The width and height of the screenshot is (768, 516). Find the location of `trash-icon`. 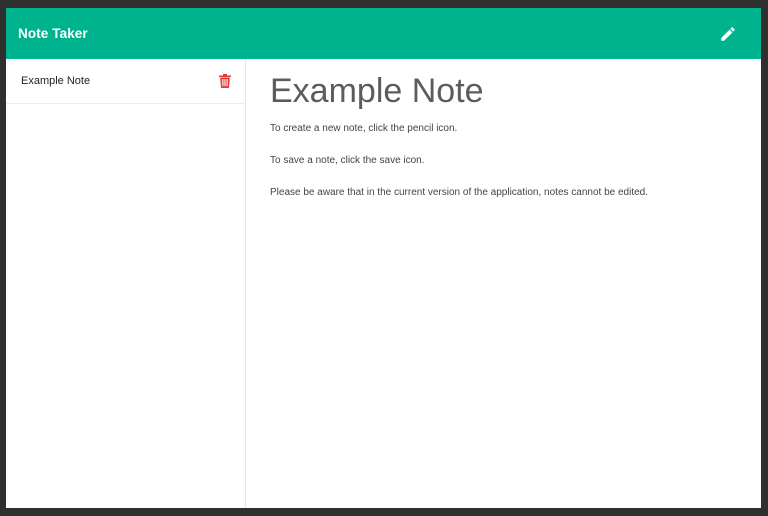

trash-icon is located at coordinates (225, 81).